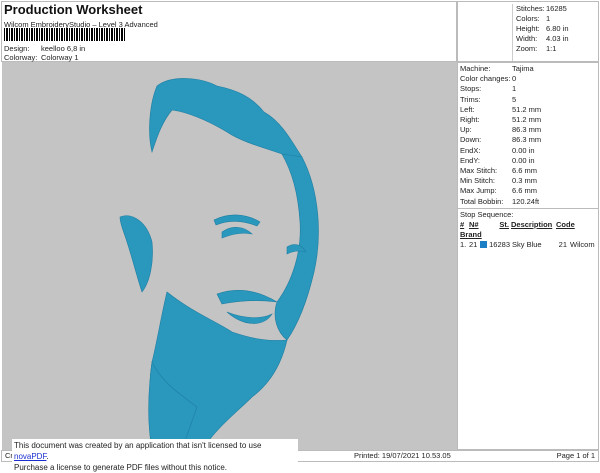  I want to click on machine-label: EndX:, so click(470, 150).